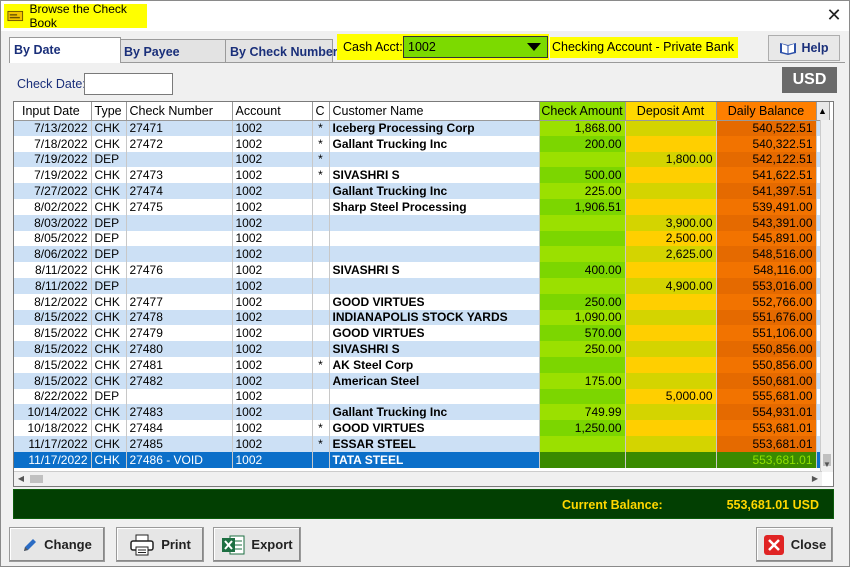  I want to click on scroll-down-icon: ▼, so click(827, 465).